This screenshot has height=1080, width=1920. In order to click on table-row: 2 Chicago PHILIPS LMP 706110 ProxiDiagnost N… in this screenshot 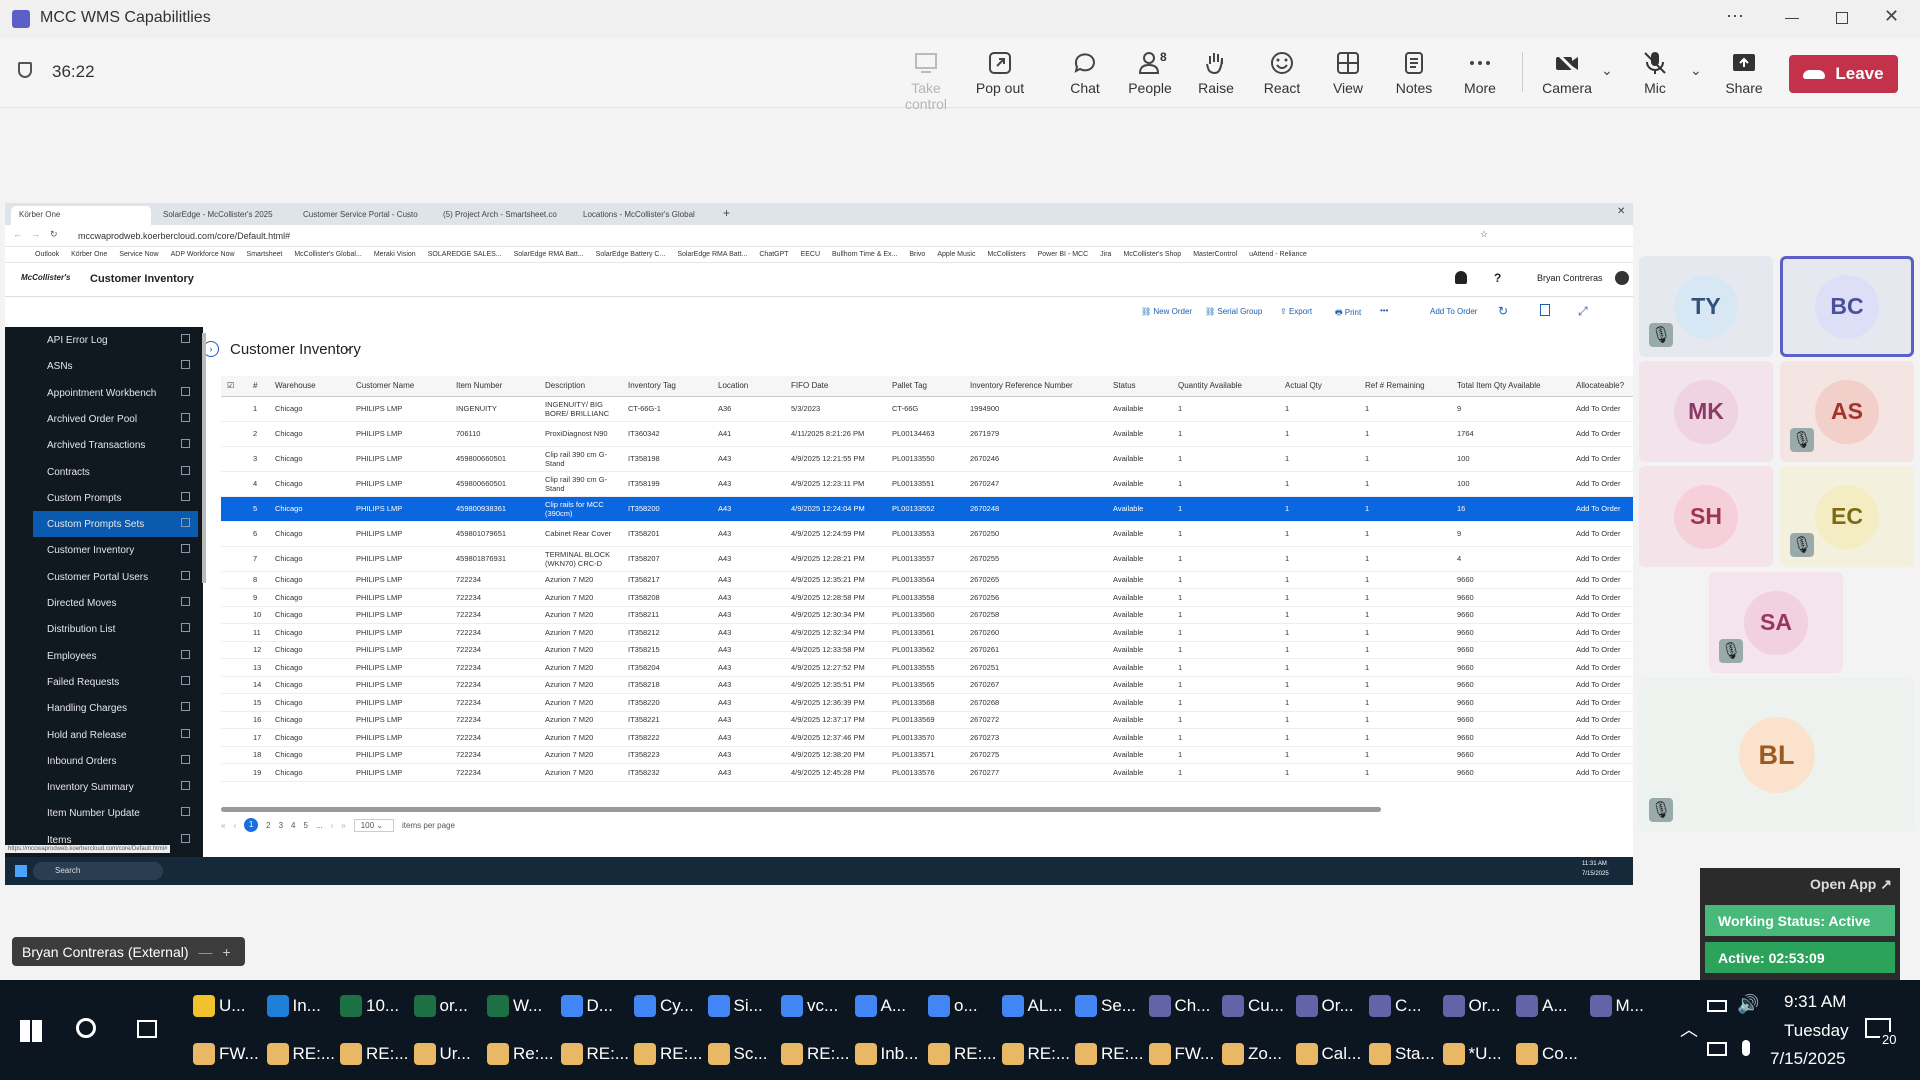, I will do `click(927, 434)`.